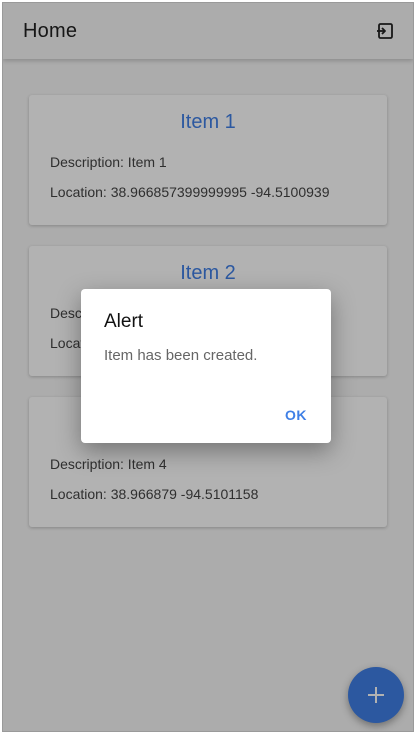  I want to click on alert-message: Item has been created., so click(181, 355).